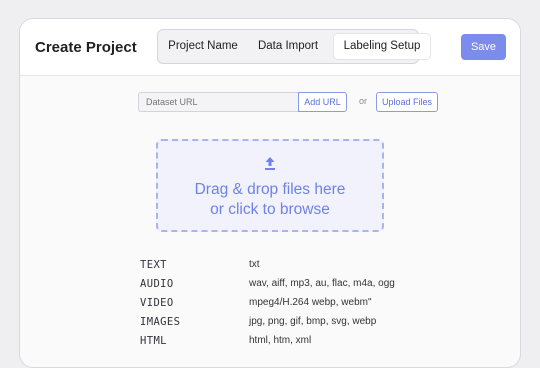 This screenshot has height=368, width=540. Describe the element at coordinates (322, 102) in the screenshot. I see `add-url-button: Add URL` at that location.